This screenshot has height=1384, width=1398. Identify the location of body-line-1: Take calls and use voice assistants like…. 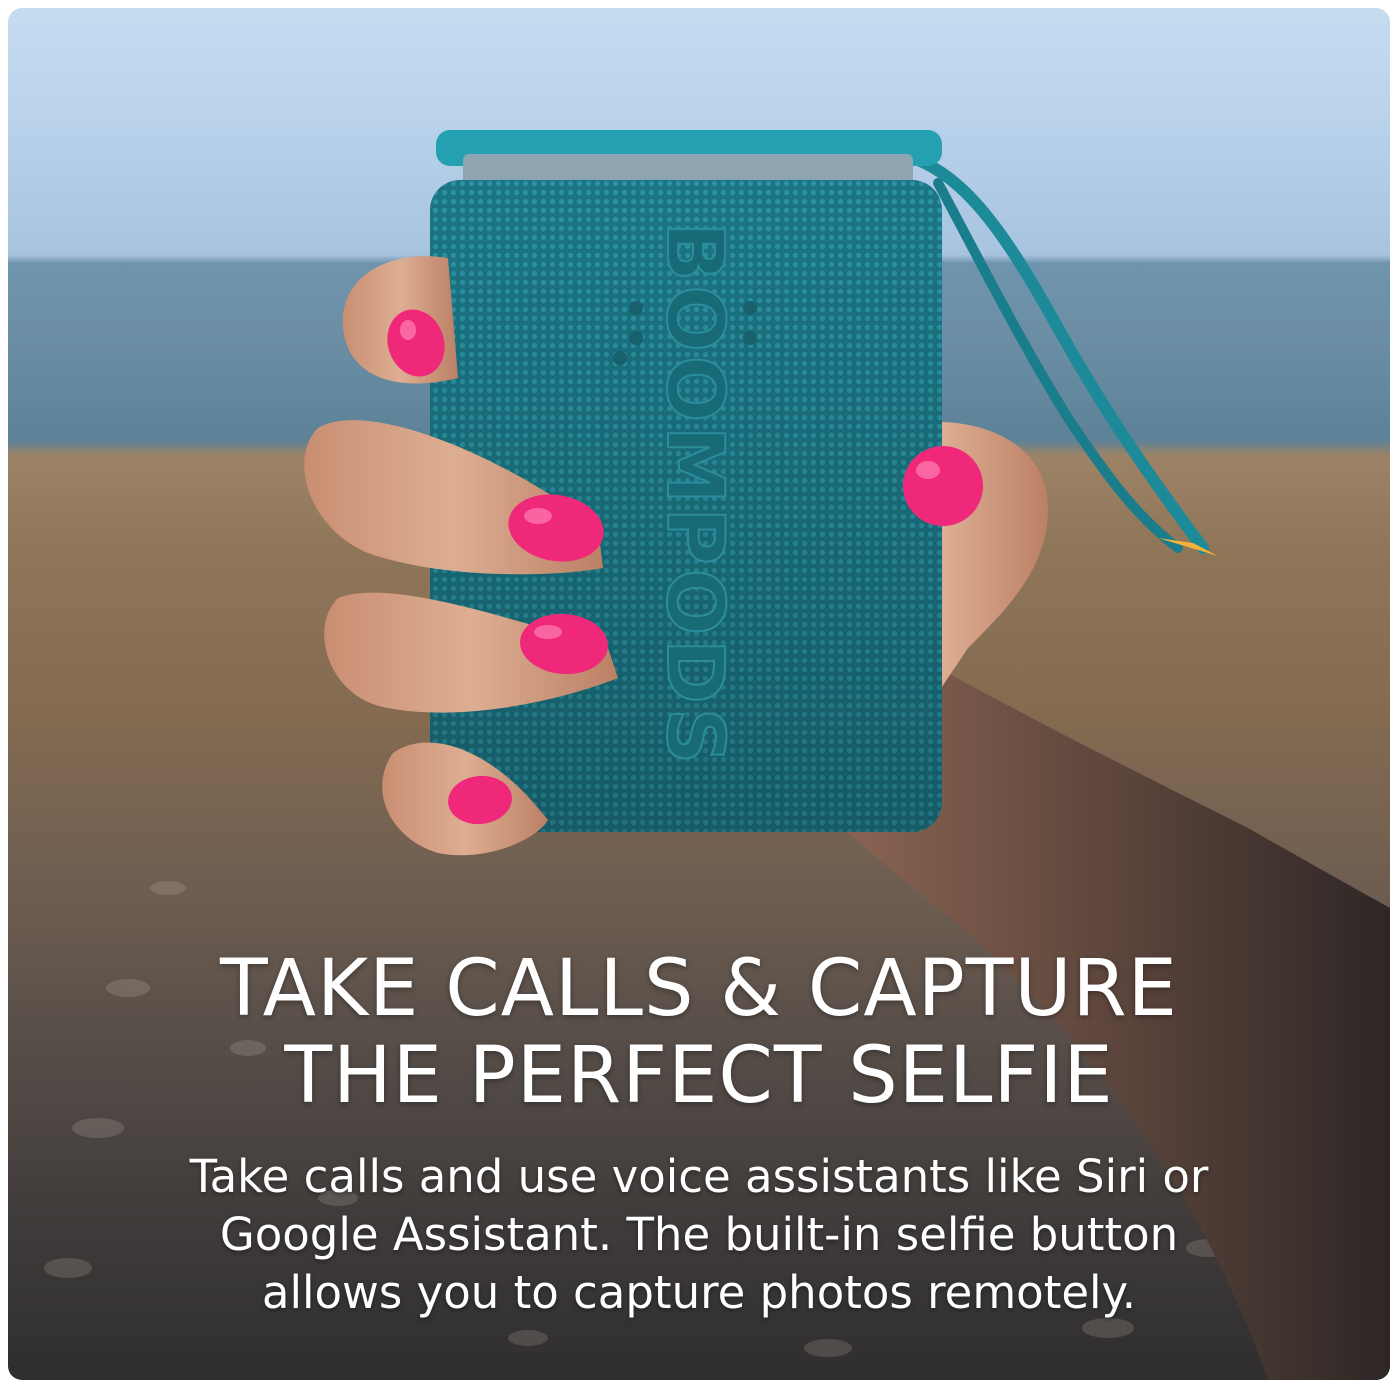
(699, 1176).